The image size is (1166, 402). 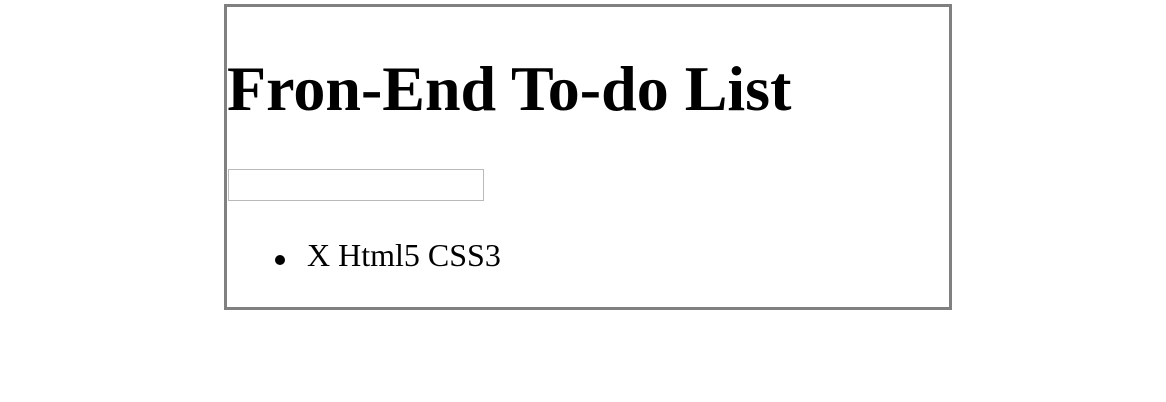 What do you see at coordinates (356, 185) in the screenshot?
I see `todo-input` at bounding box center [356, 185].